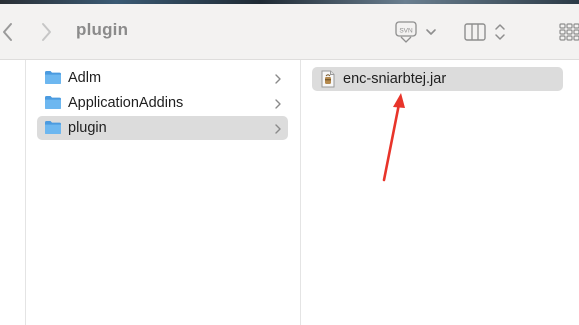 The width and height of the screenshot is (579, 325). What do you see at coordinates (406, 31) in the screenshot?
I see `svg-text: SVN` at bounding box center [406, 31].